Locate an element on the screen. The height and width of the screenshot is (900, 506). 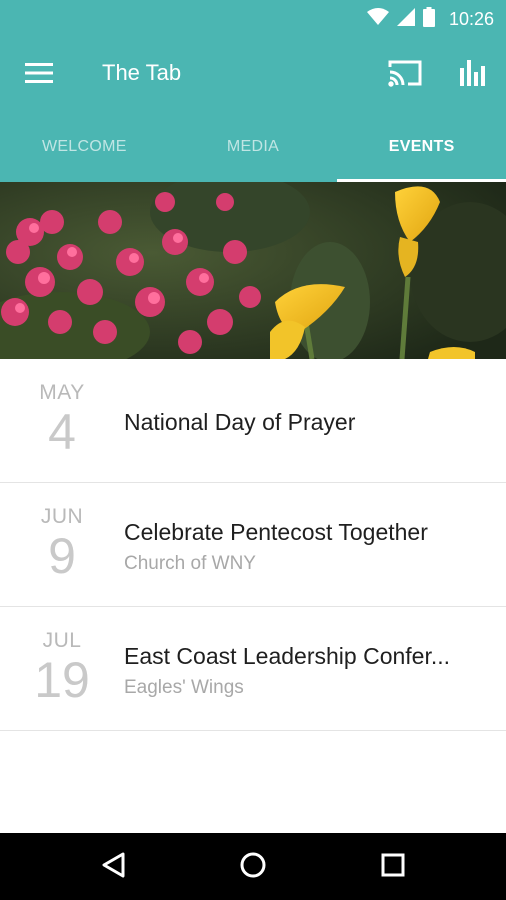
menu-icon is located at coordinates (39, 75).